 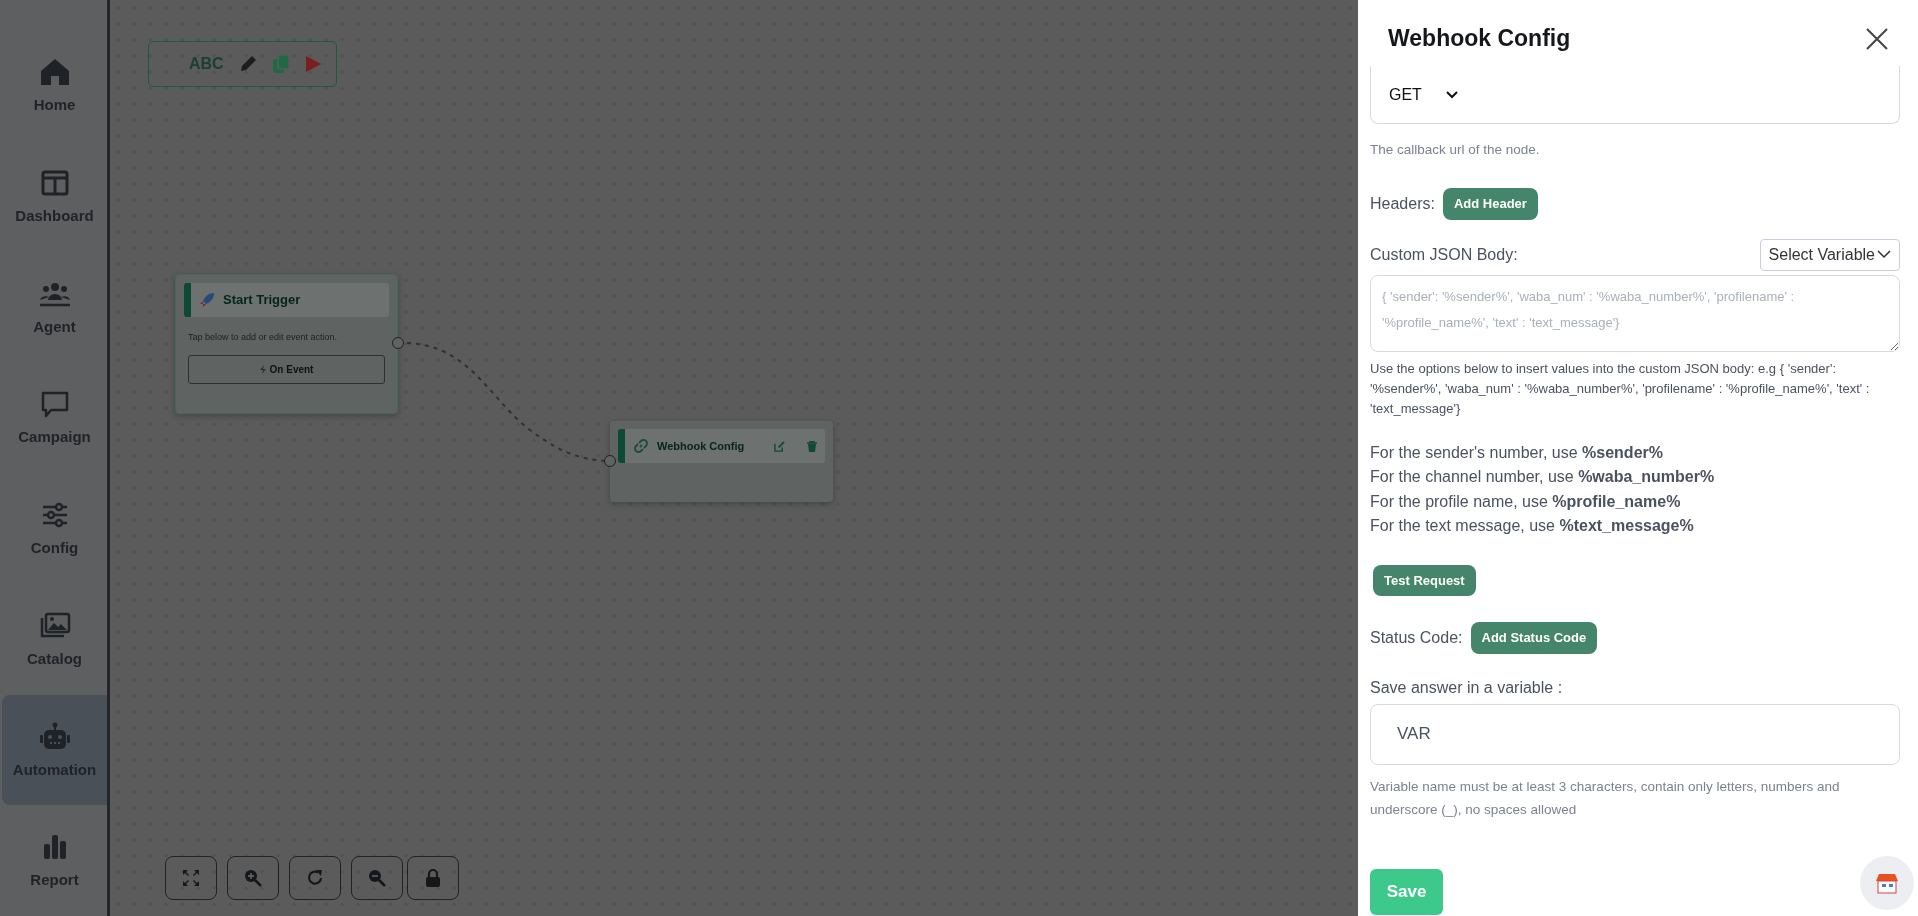 What do you see at coordinates (1444, 254) in the screenshot?
I see `field-label: Custom JSON Body:` at bounding box center [1444, 254].